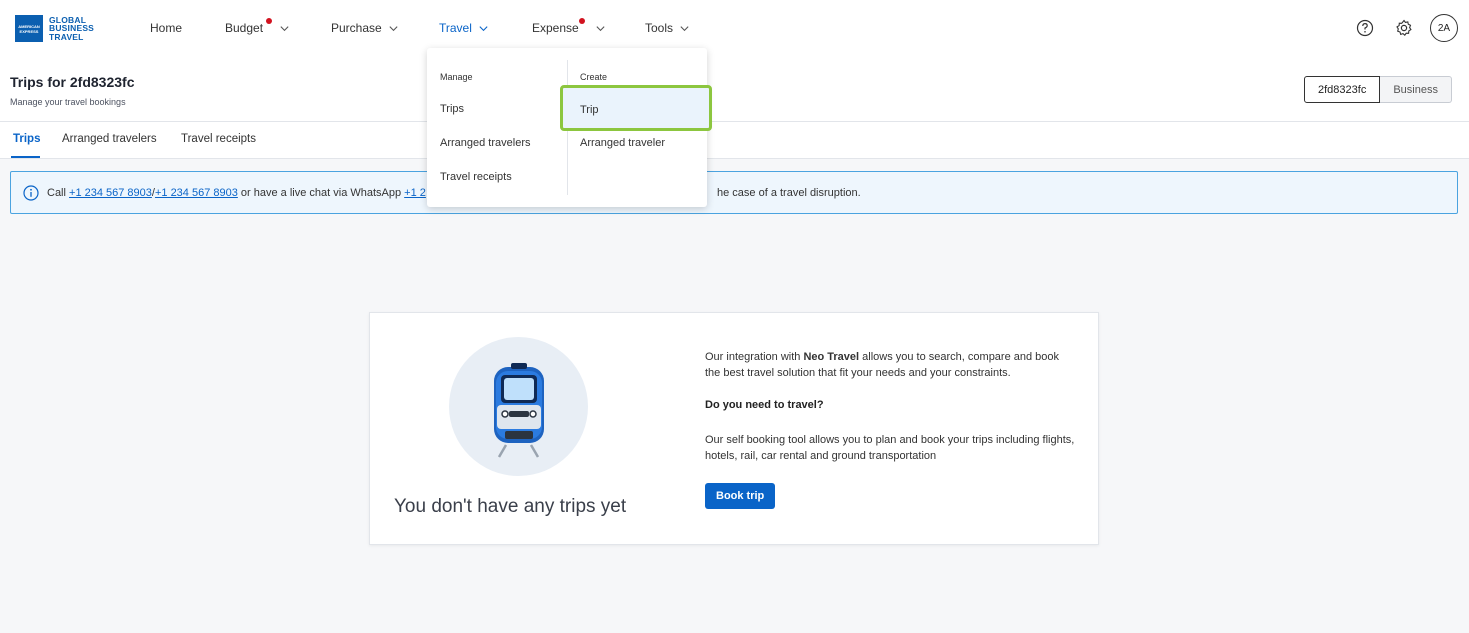 The image size is (1469, 633). I want to click on avatar: 2A, so click(1444, 28).